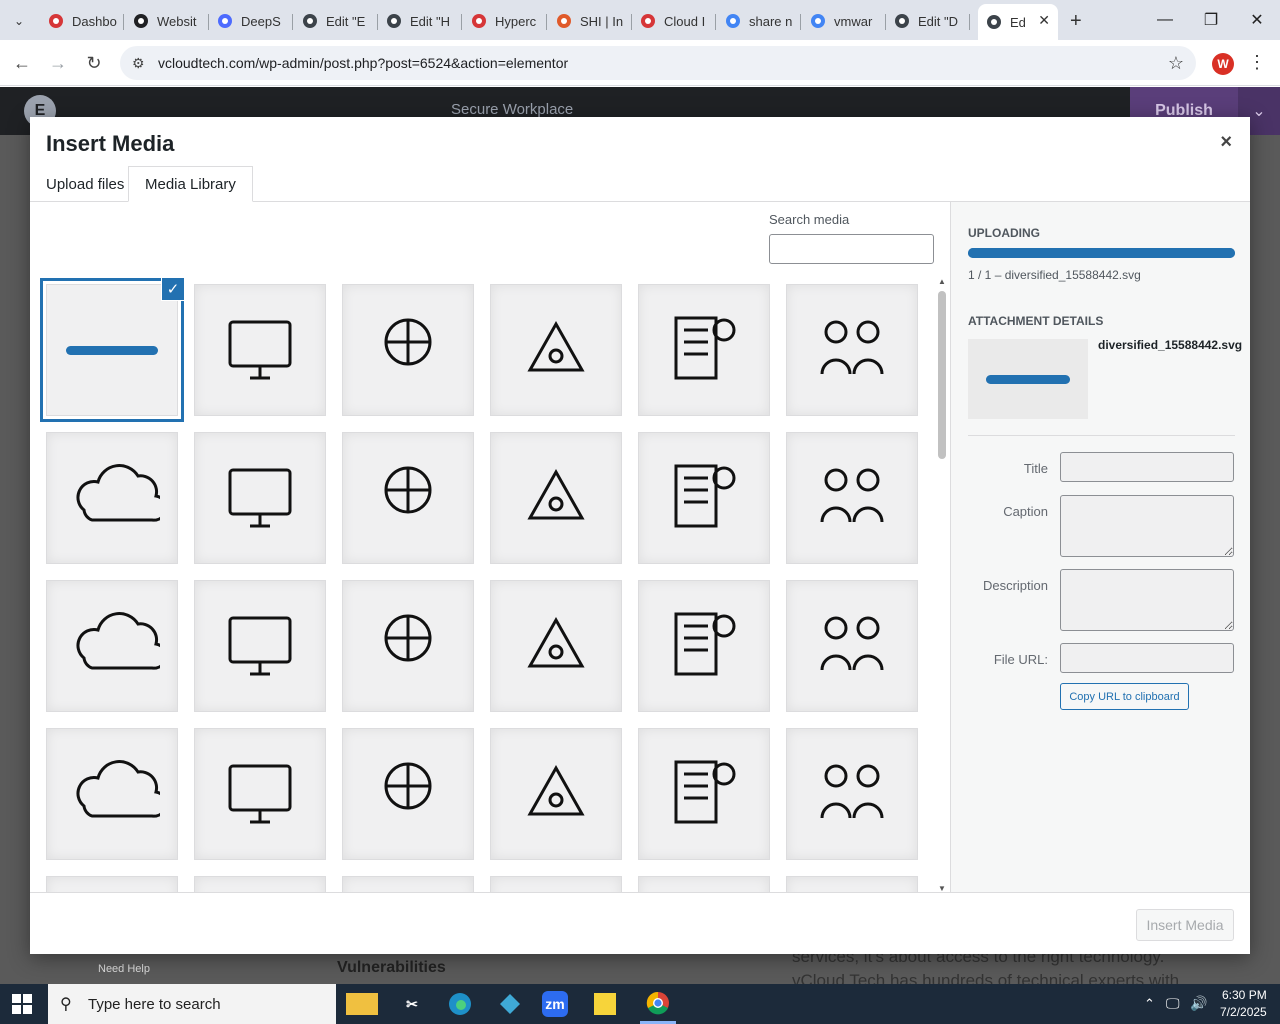  I want to click on minimize-button: —, so click(1165, 20).